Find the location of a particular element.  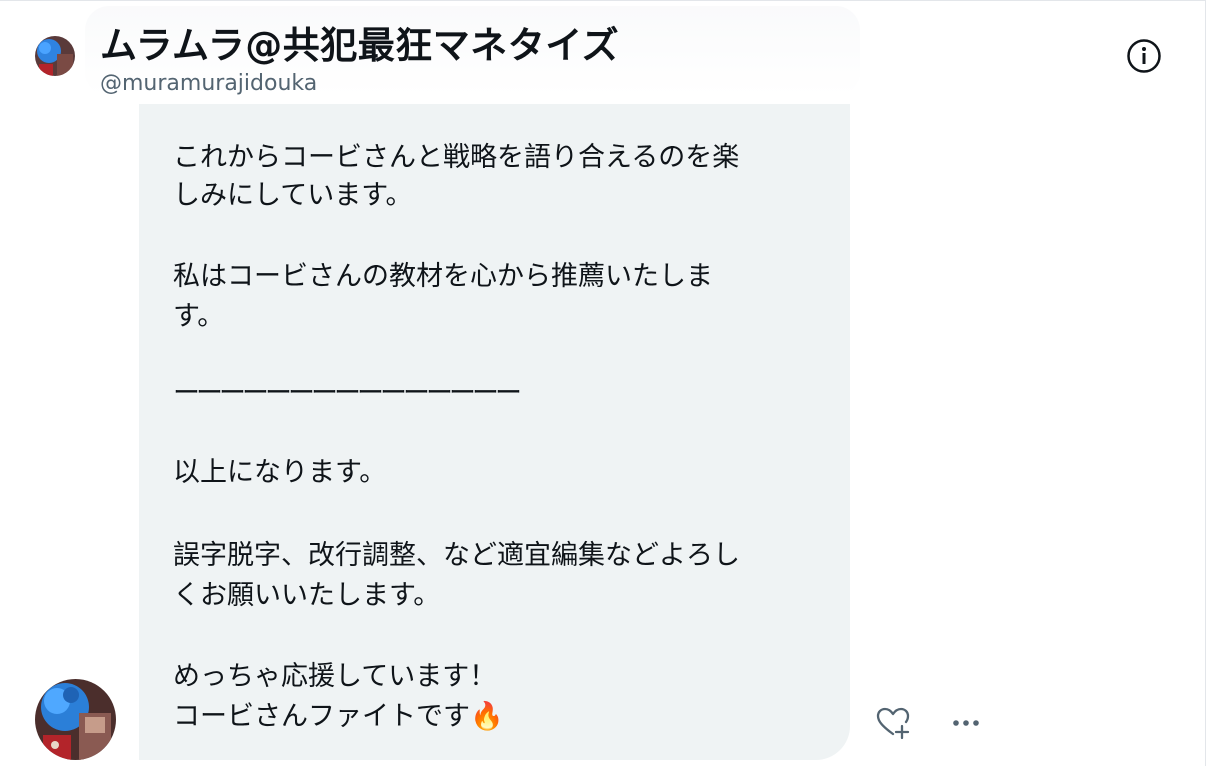

message-line: 誤字脱字、改行調整、など適宜編集などよろし is located at coordinates (456, 555).